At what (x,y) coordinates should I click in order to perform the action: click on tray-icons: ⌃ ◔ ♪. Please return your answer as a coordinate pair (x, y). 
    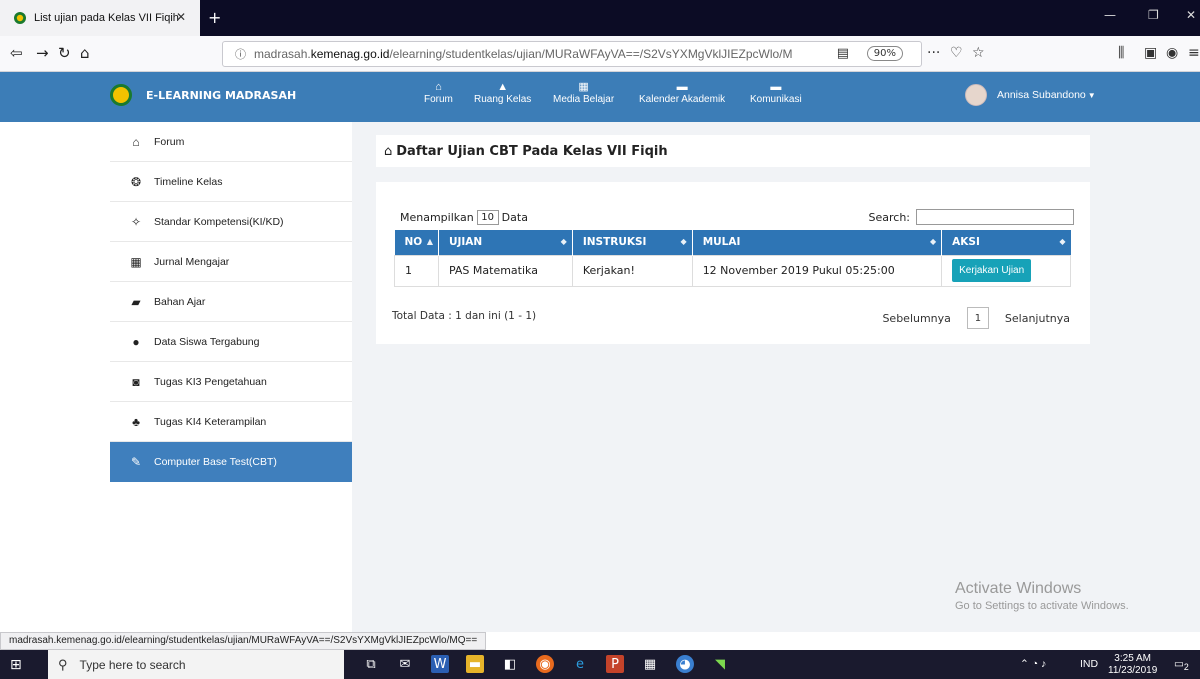
    Looking at the image, I should click on (1033, 664).